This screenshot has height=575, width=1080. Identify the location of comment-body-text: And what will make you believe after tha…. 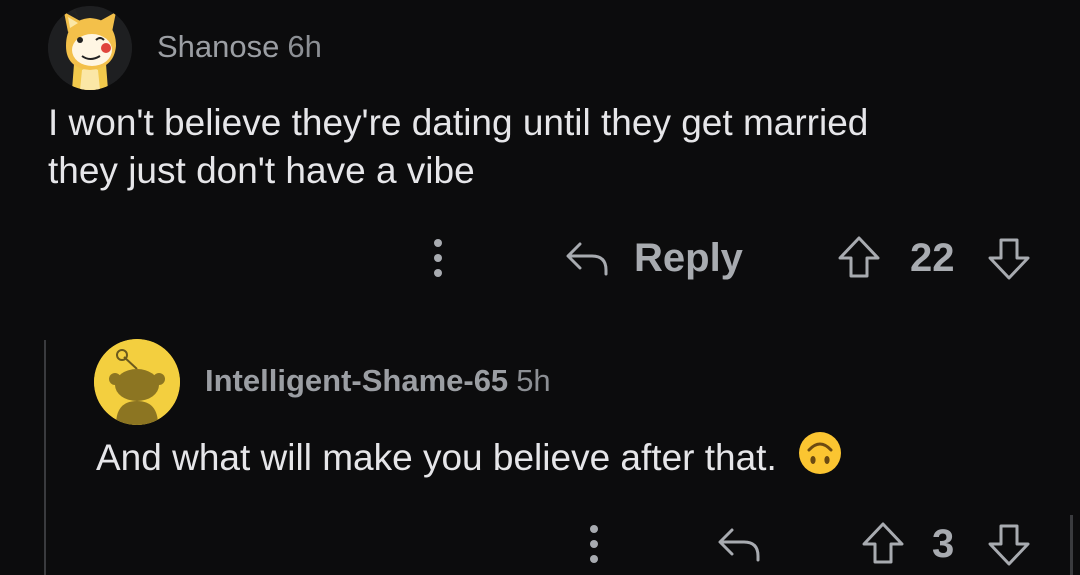
(436, 457).